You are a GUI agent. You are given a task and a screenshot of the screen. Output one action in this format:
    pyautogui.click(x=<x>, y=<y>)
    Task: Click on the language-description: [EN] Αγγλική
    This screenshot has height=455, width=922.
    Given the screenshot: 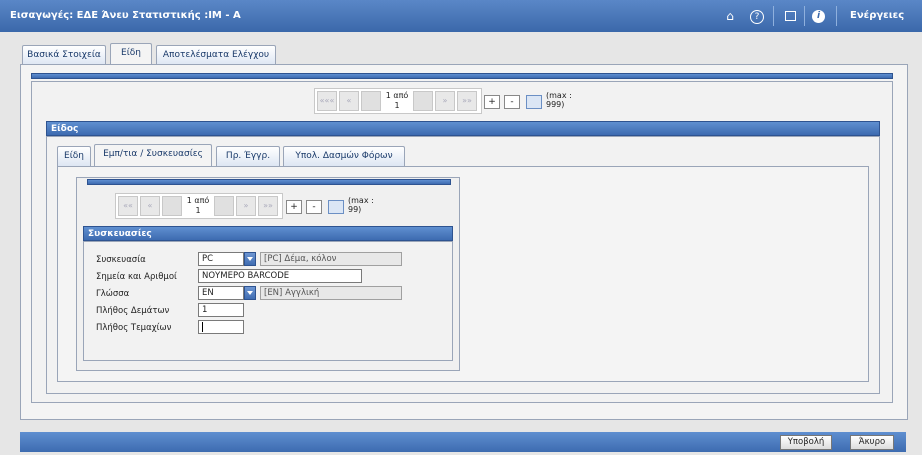 What is the action you would take?
    pyautogui.click(x=331, y=293)
    